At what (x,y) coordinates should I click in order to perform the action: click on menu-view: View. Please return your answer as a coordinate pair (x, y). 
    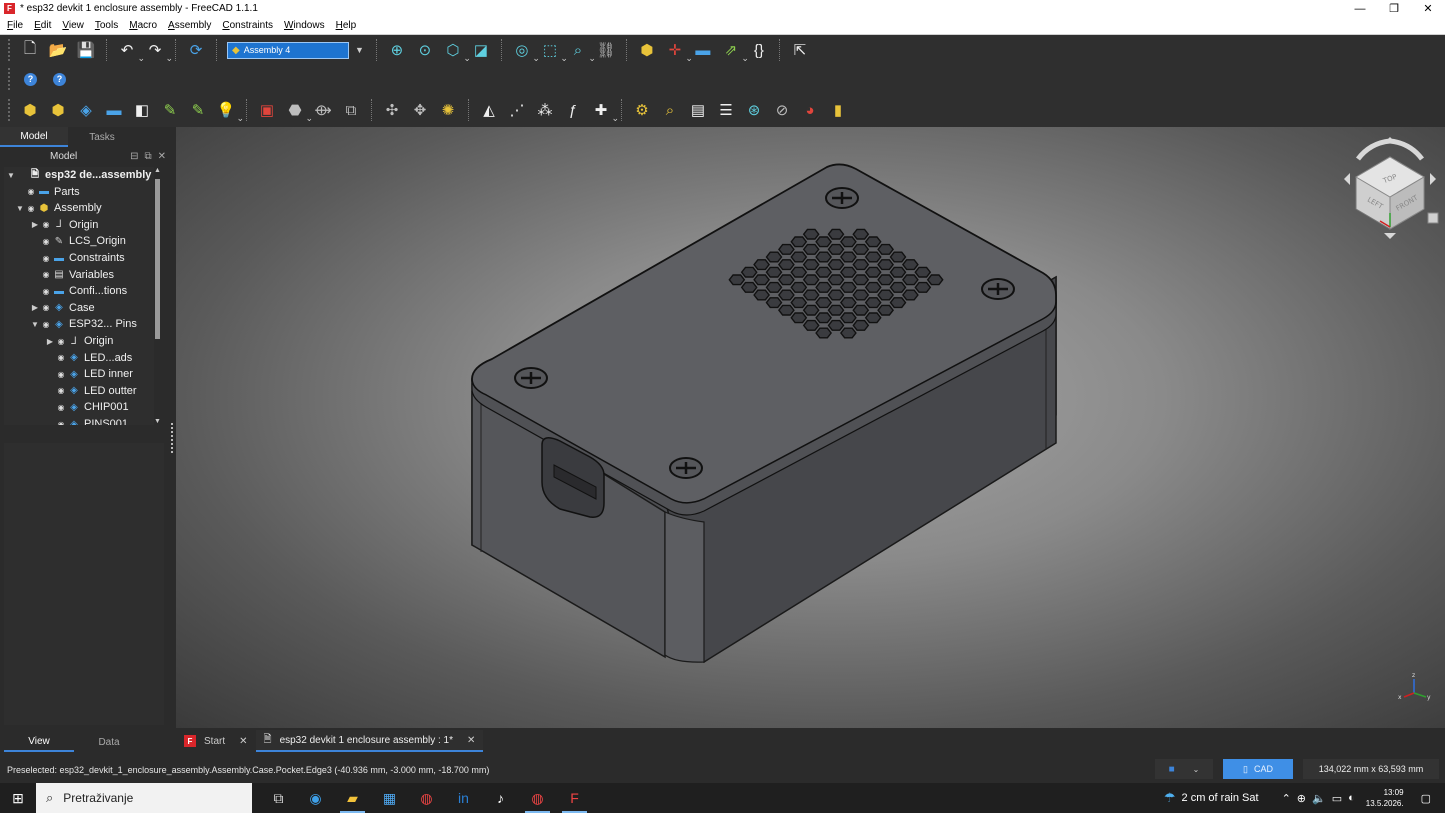
    Looking at the image, I should click on (73, 25).